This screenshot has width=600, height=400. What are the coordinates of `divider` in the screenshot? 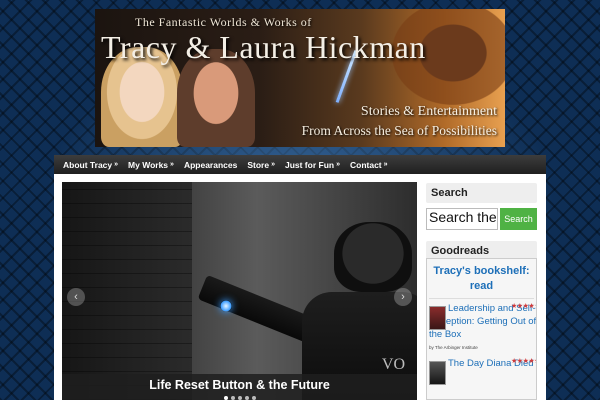 It's located at (481, 298).